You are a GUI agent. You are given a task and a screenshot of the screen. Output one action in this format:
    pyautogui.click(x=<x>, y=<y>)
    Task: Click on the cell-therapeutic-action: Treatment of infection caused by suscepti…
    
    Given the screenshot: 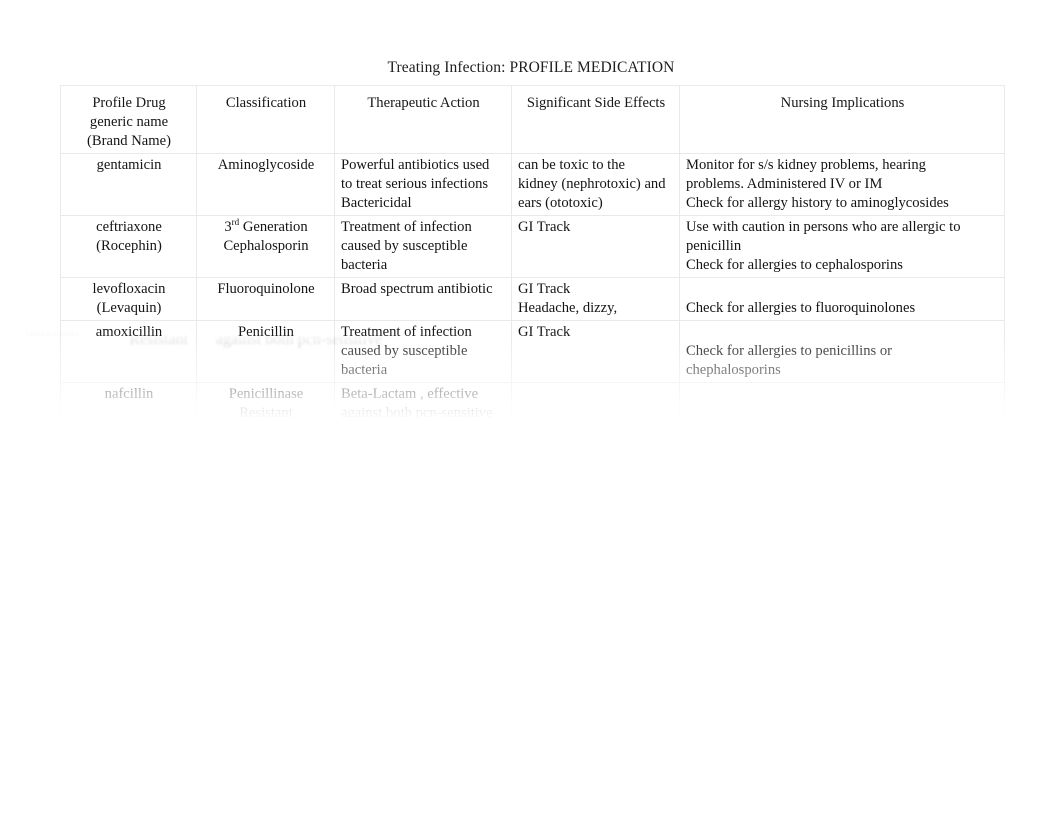 What is the action you would take?
    pyautogui.click(x=423, y=351)
    